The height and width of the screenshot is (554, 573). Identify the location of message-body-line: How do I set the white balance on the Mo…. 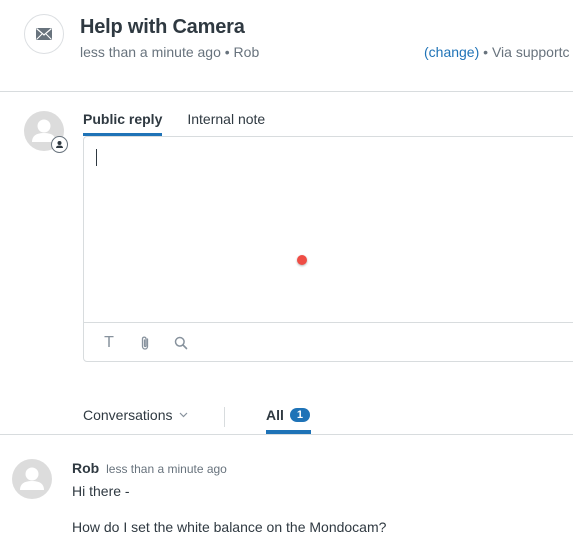
(229, 527).